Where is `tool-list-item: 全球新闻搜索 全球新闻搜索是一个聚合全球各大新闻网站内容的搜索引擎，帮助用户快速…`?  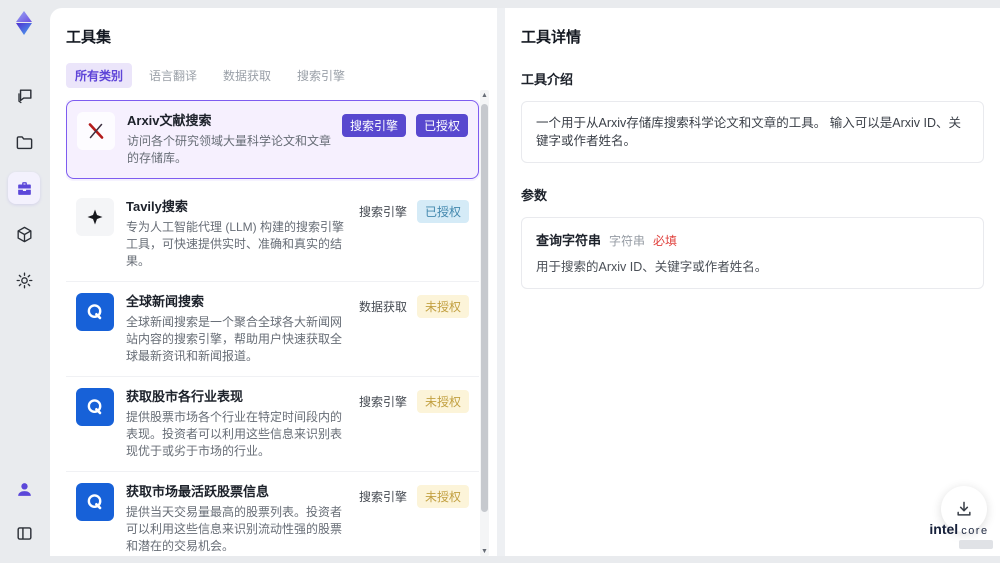 tool-list-item: 全球新闻搜索 全球新闻搜索是一个聚合全球各大新闻网站内容的搜索引擎，帮助用户快速… is located at coordinates (272, 329).